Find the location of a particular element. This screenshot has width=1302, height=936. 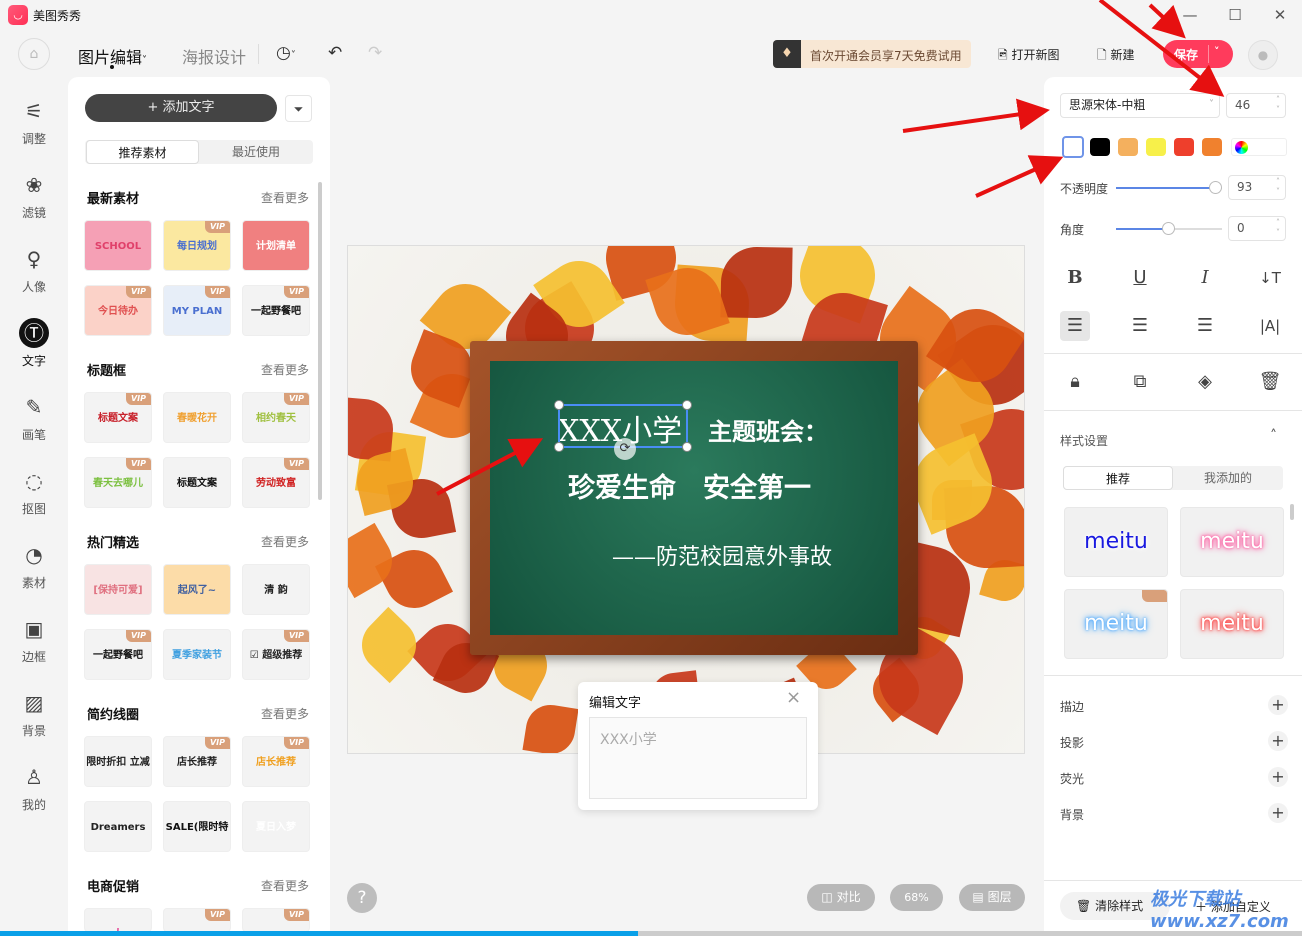

arrow-to-save is located at coordinates (1167, 21).